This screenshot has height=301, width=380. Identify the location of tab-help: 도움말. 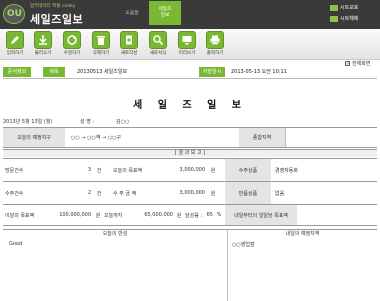
(132, 14).